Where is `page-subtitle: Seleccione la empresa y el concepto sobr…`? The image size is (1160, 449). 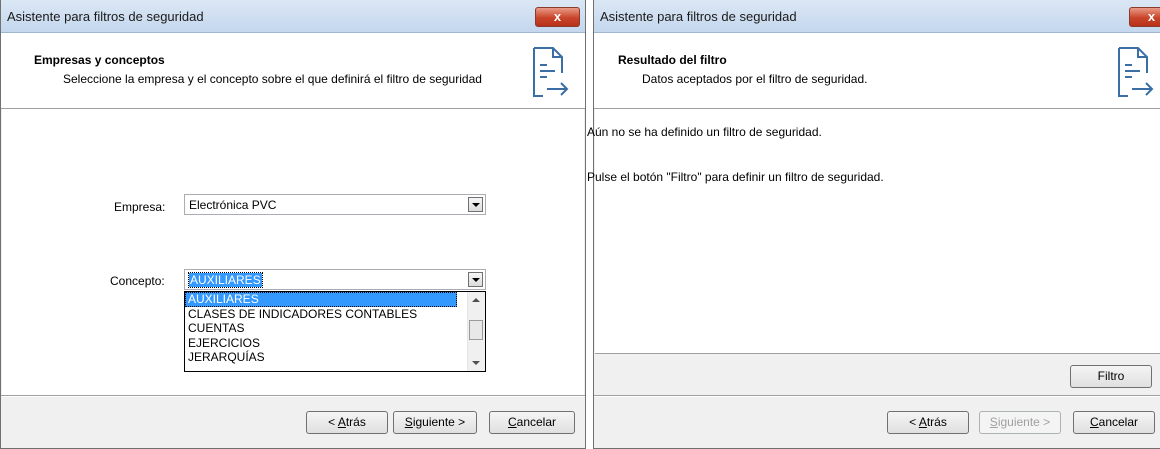 page-subtitle: Seleccione la empresa y el concepto sobr… is located at coordinates (272, 79).